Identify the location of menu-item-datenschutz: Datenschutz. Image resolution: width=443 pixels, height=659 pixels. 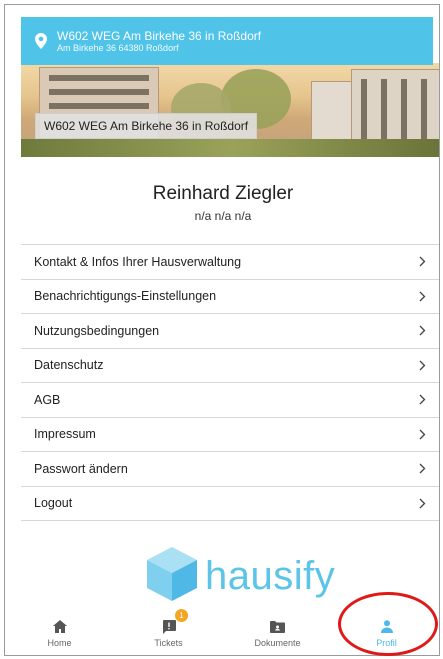
(230, 366).